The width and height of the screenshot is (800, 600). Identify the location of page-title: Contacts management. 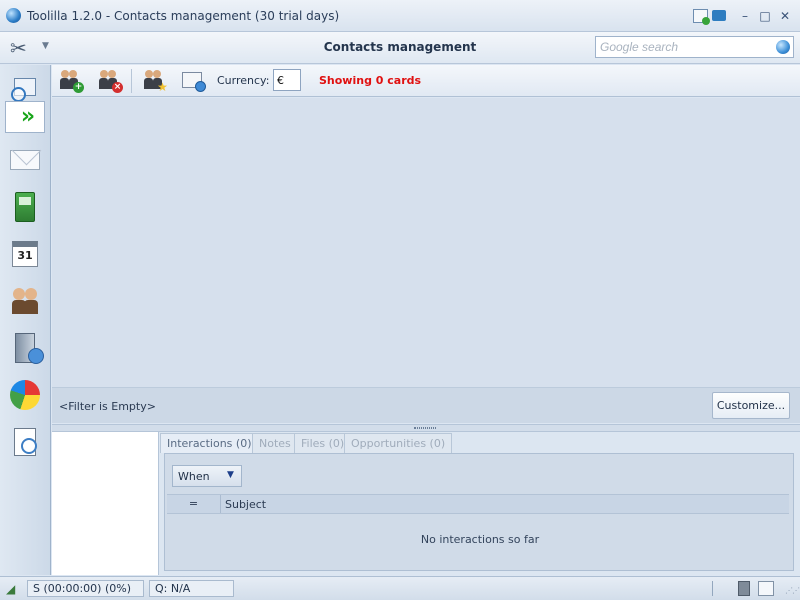
(400, 47).